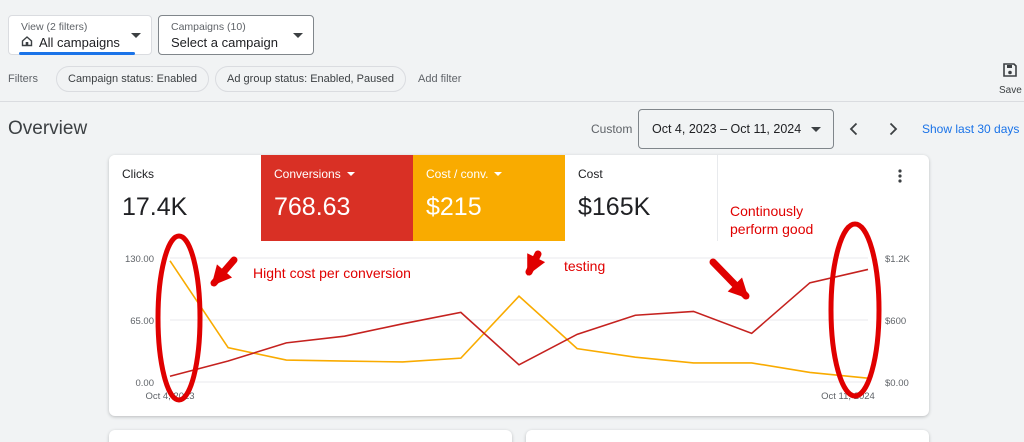  I want to click on annotation-continuous-line1: Continously, so click(767, 211).